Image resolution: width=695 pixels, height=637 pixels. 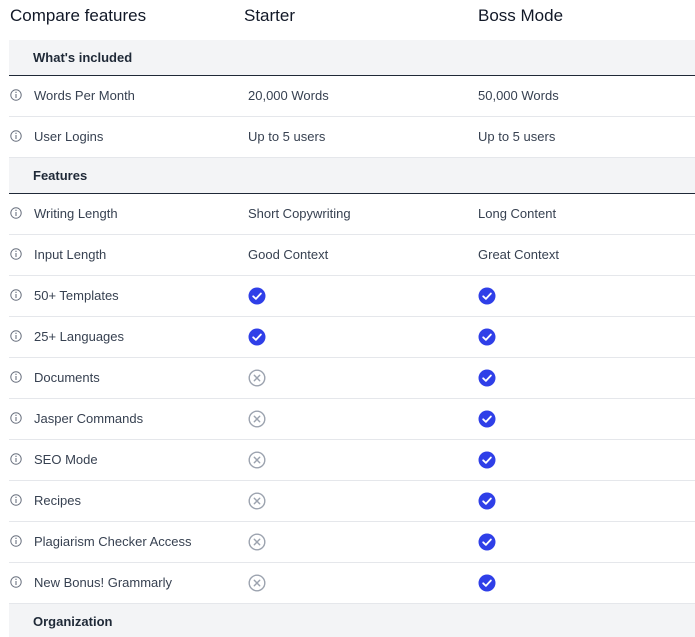 What do you see at coordinates (270, 15) in the screenshot?
I see `plan-starter-heading: Starter` at bounding box center [270, 15].